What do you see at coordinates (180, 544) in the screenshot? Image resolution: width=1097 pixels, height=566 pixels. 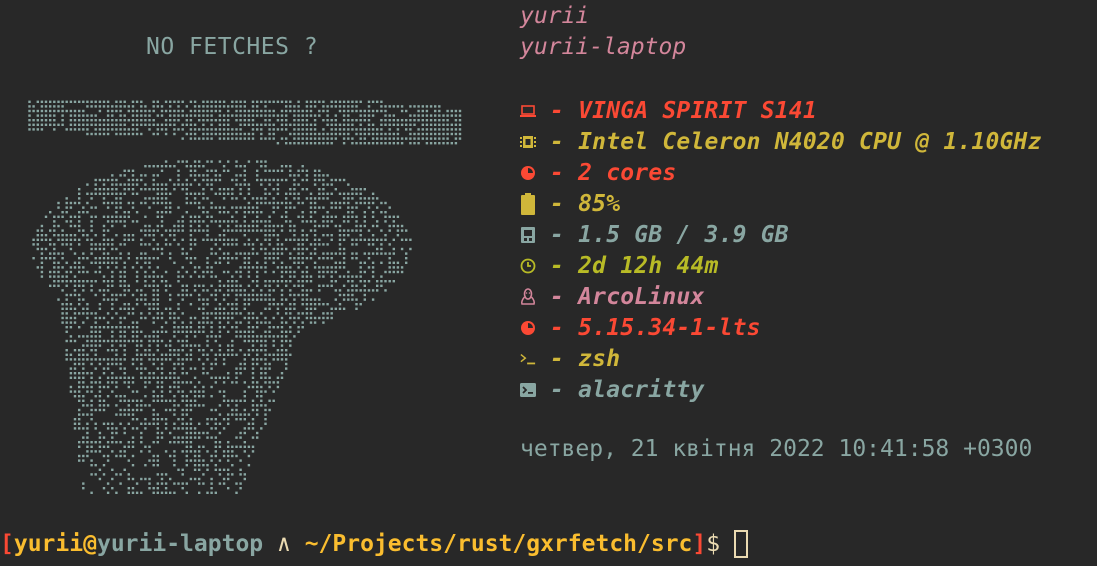 I see `prompt-host: yurii-laptop` at bounding box center [180, 544].